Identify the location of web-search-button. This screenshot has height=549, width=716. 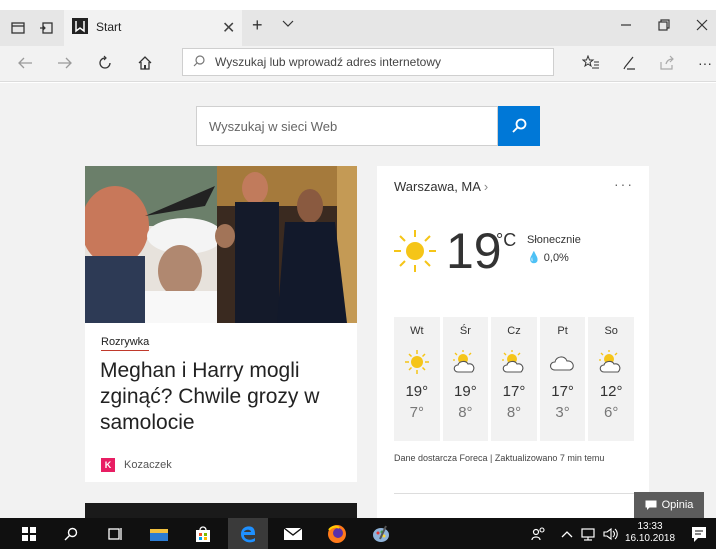
(519, 126).